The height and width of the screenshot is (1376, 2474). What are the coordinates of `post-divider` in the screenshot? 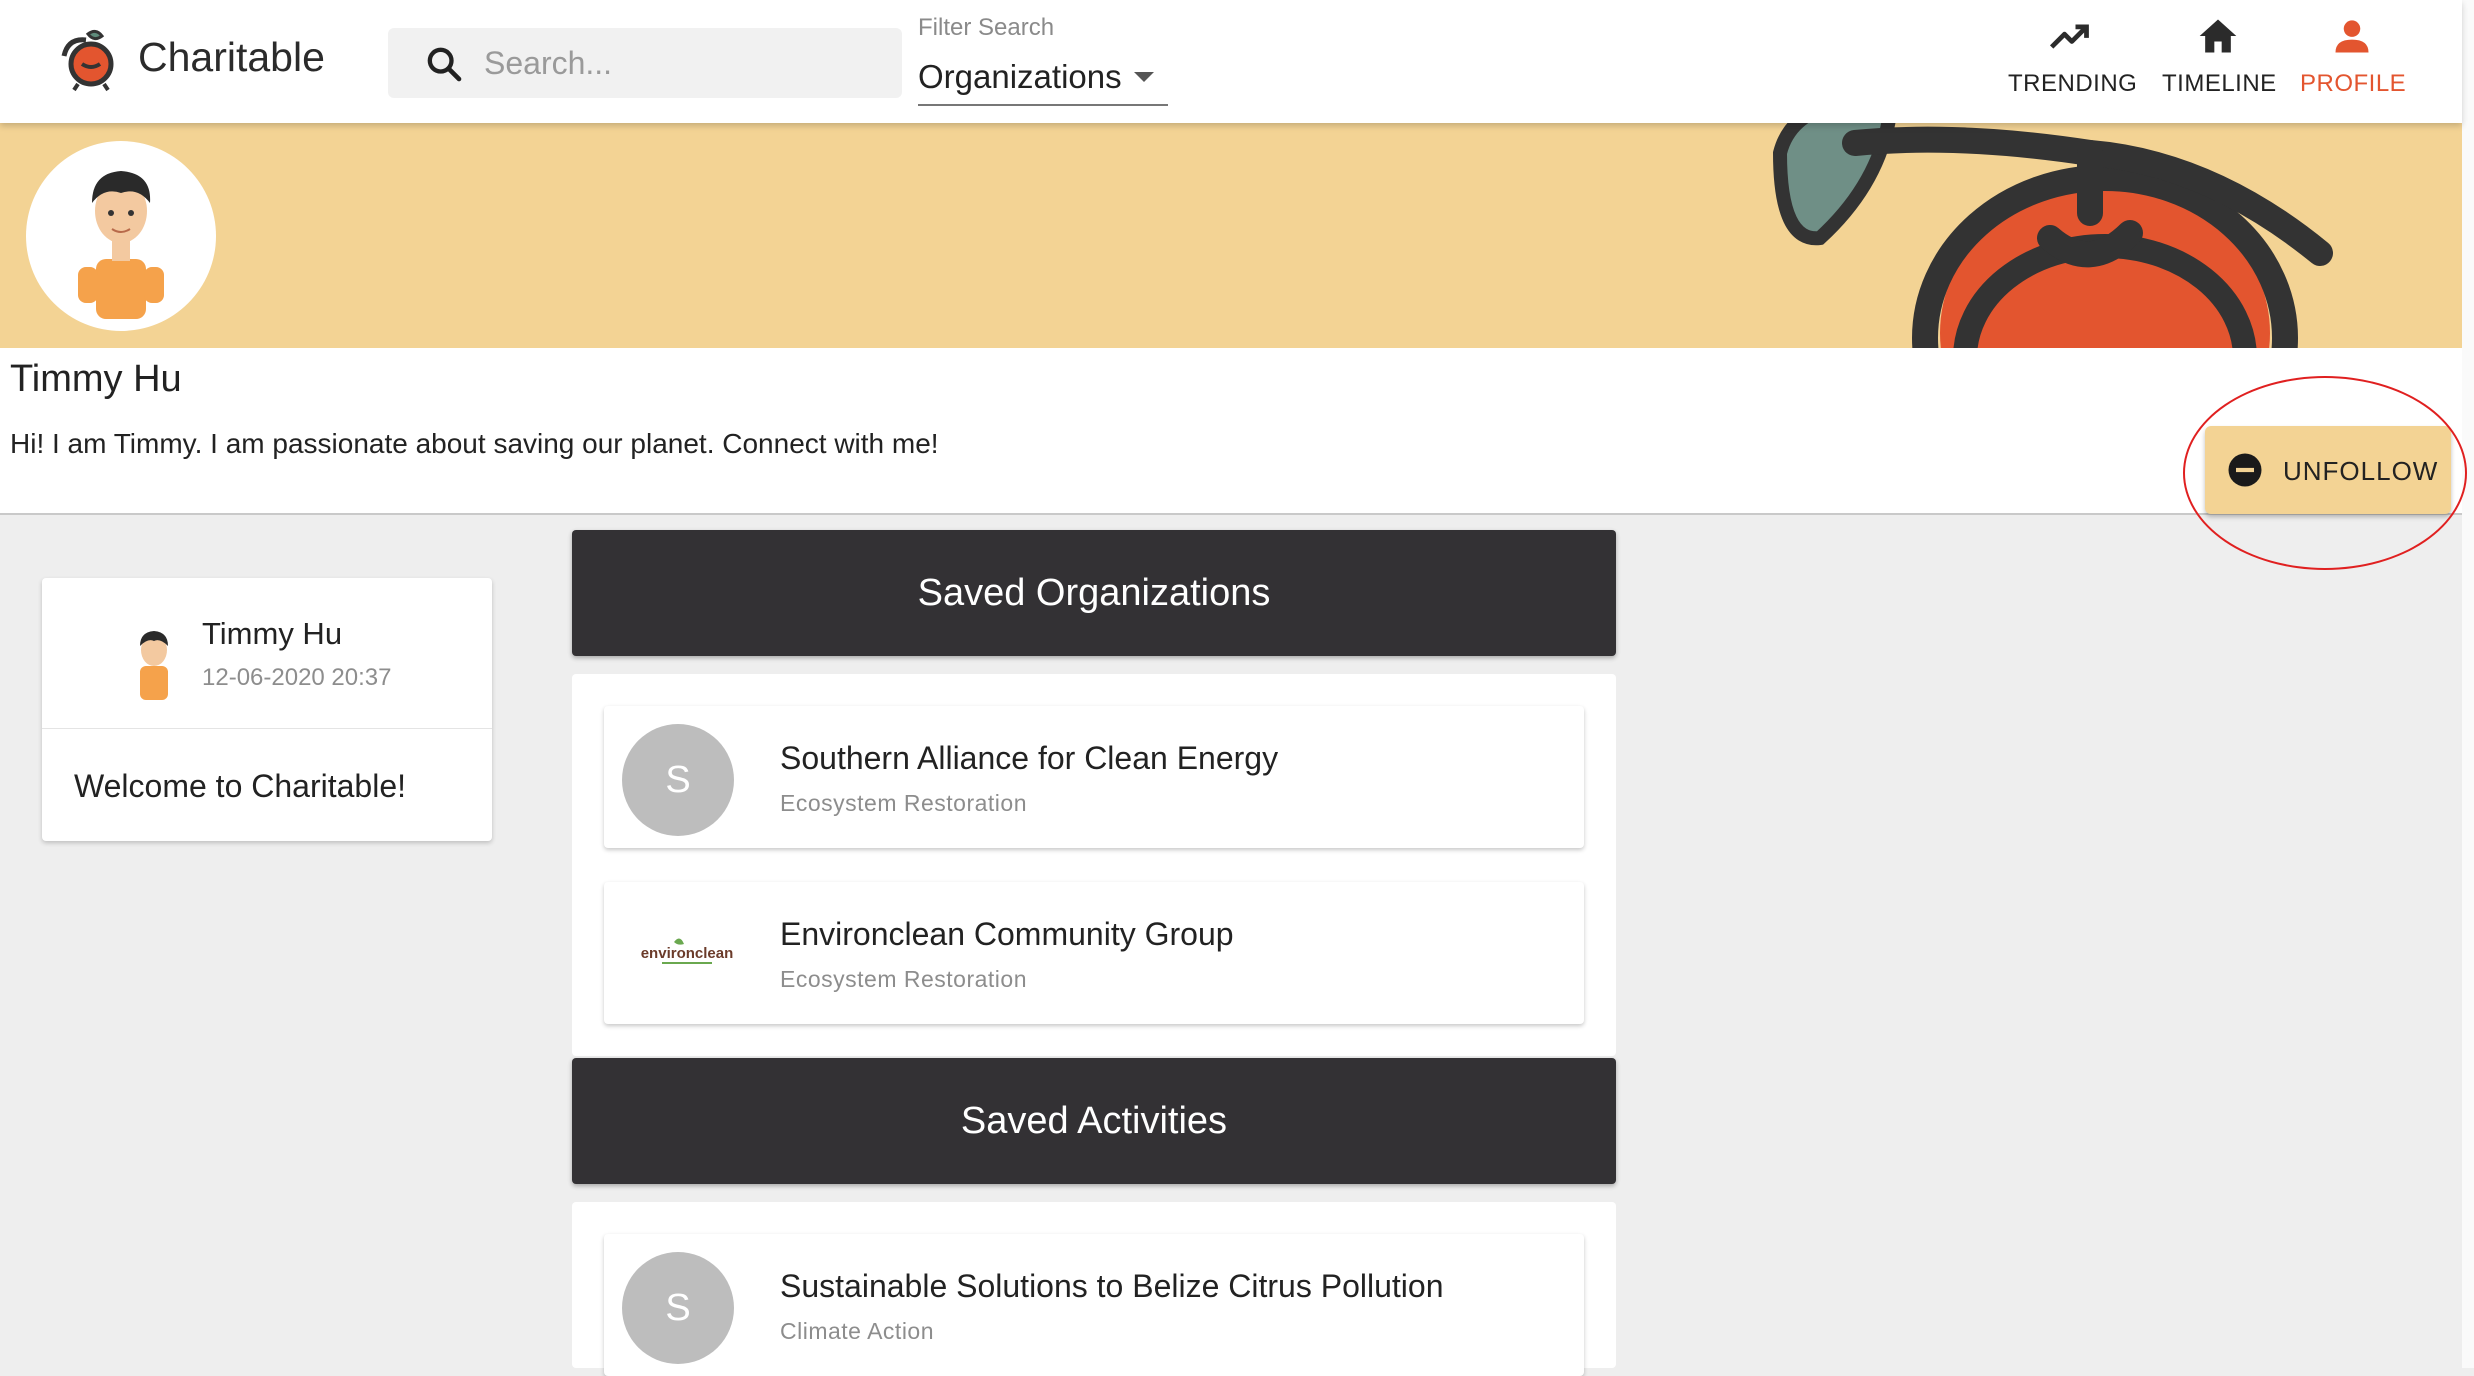 It's located at (267, 728).